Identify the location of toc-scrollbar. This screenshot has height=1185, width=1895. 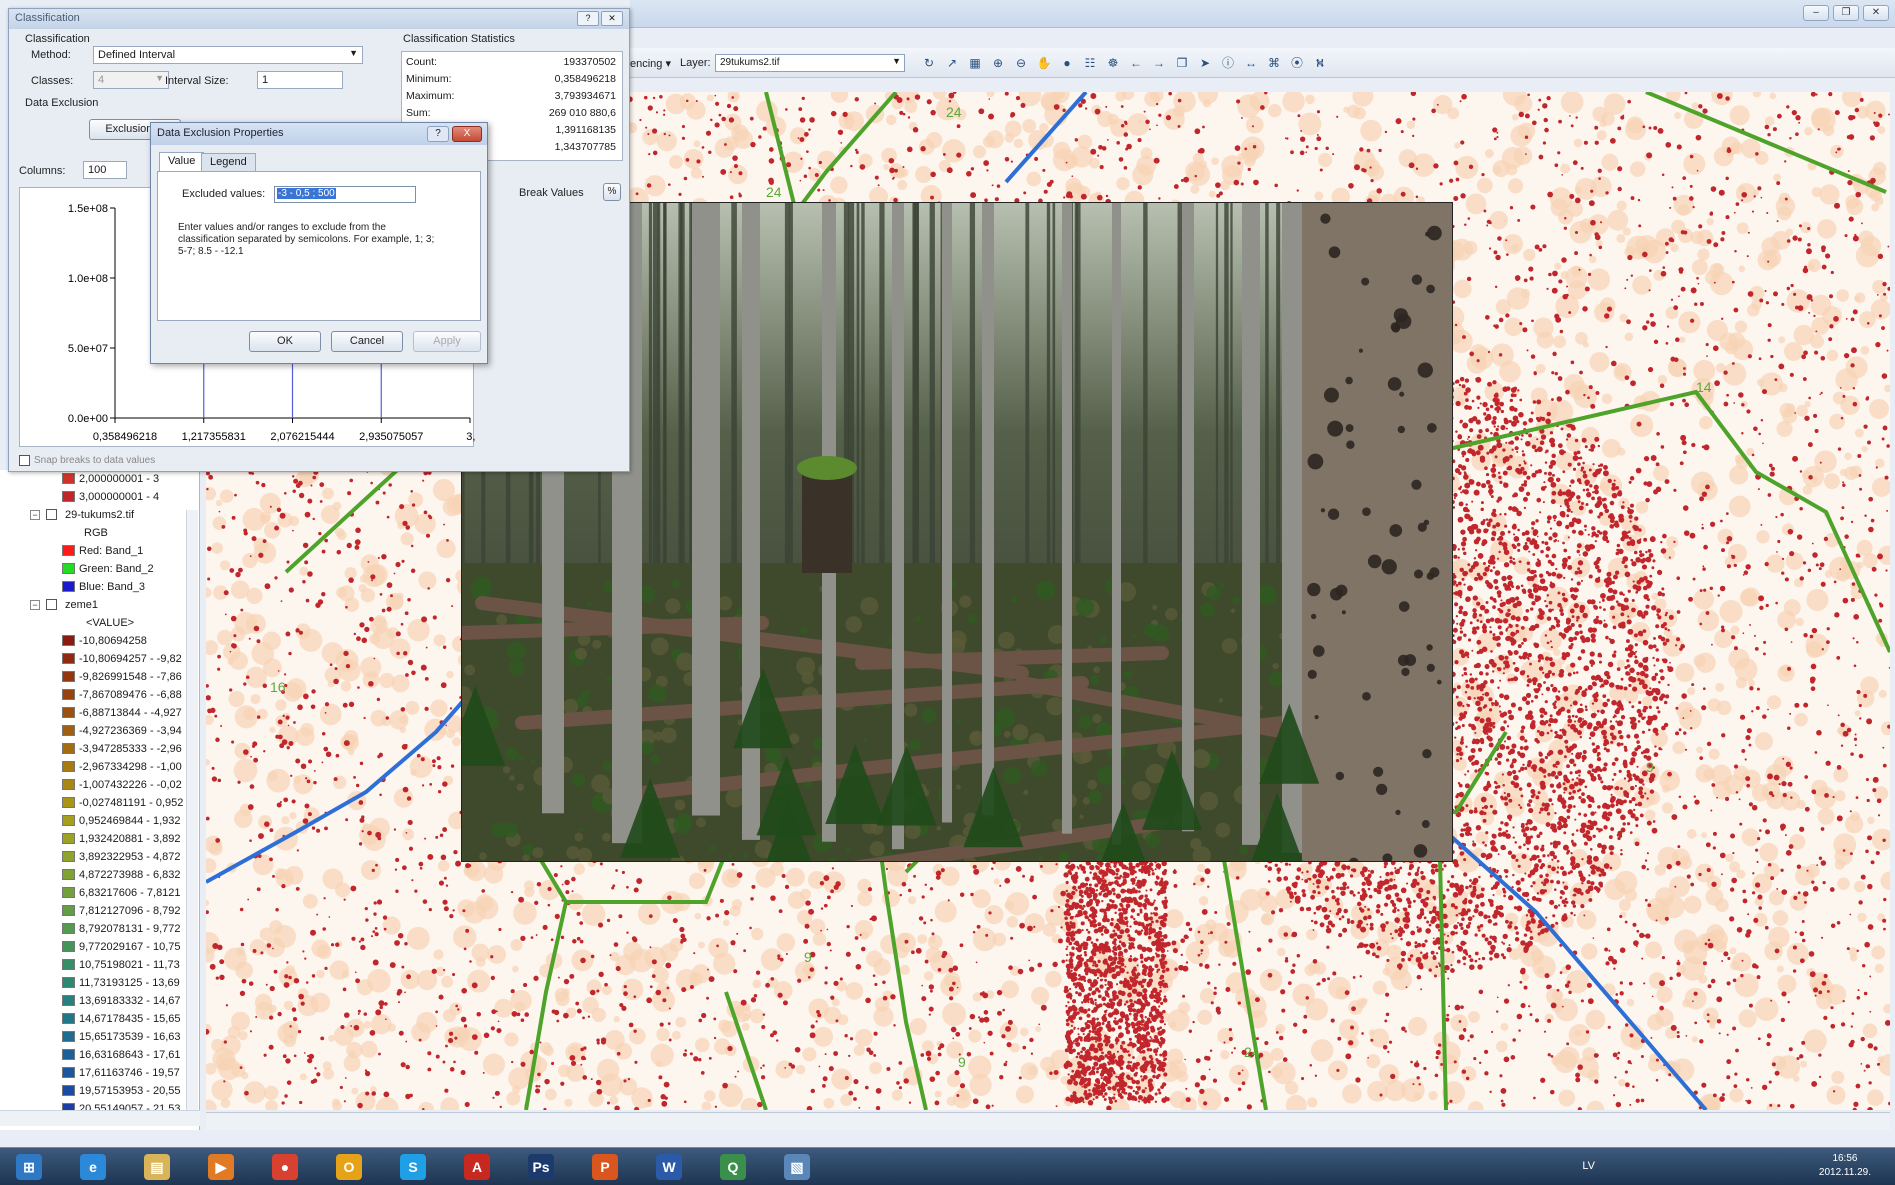
(192, 815).